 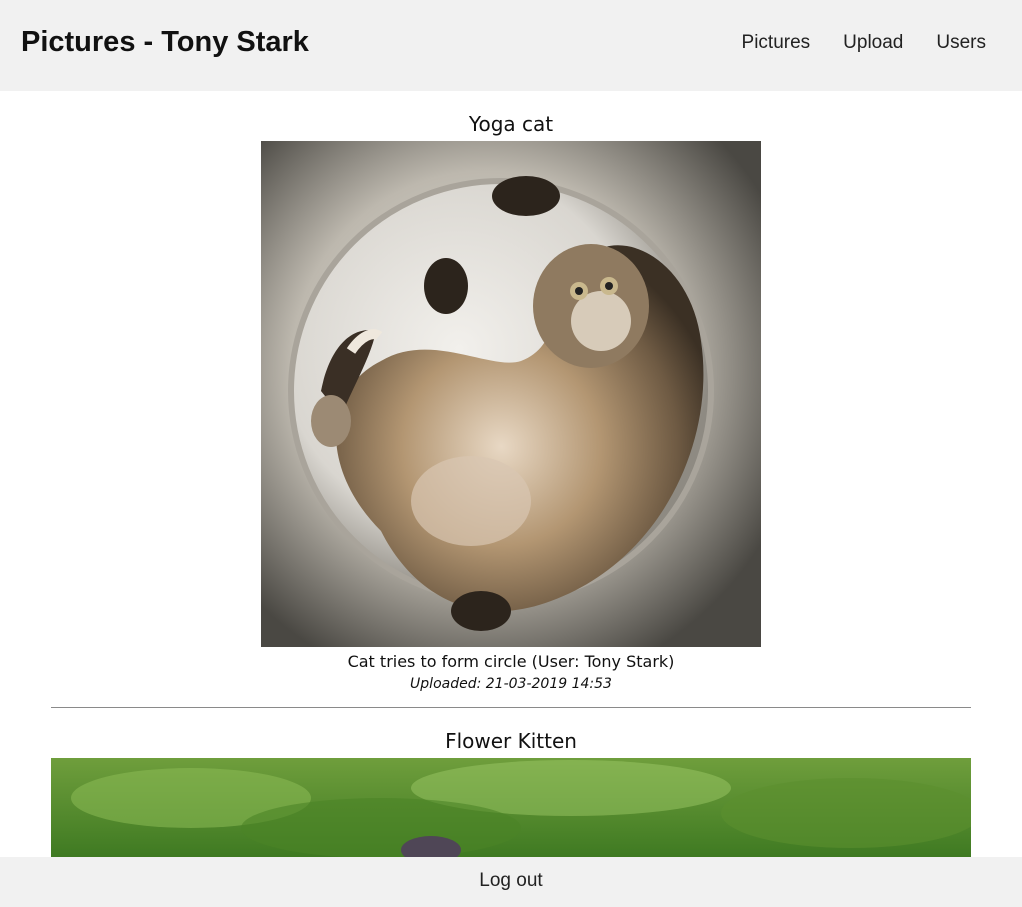 I want to click on nav-upload-link: Upload, so click(x=873, y=43).